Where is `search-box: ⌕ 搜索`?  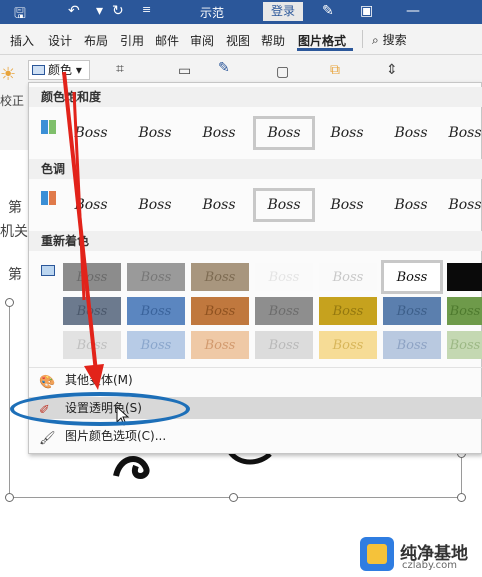 search-box: ⌕ 搜索 is located at coordinates (389, 39).